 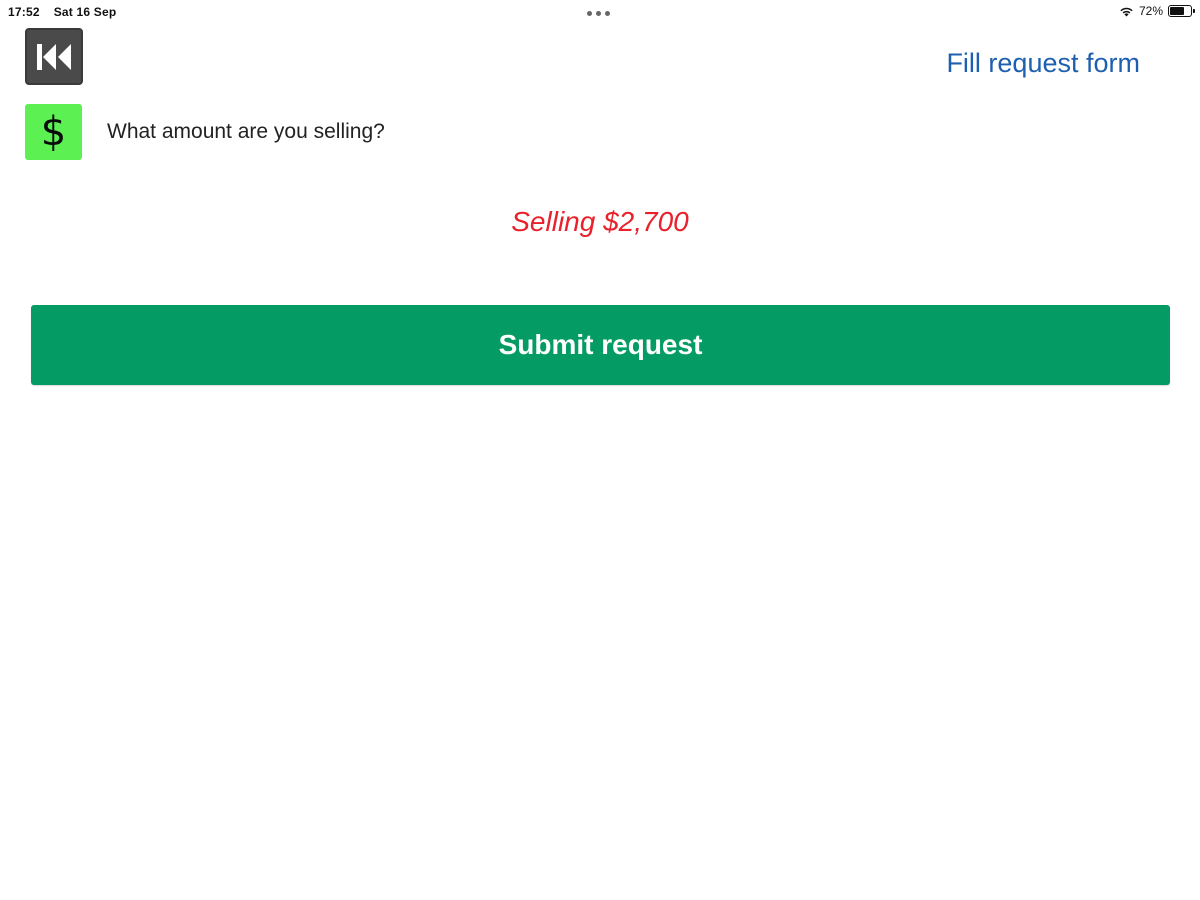 I want to click on selling-amount: Selling $2,700, so click(x=600, y=221).